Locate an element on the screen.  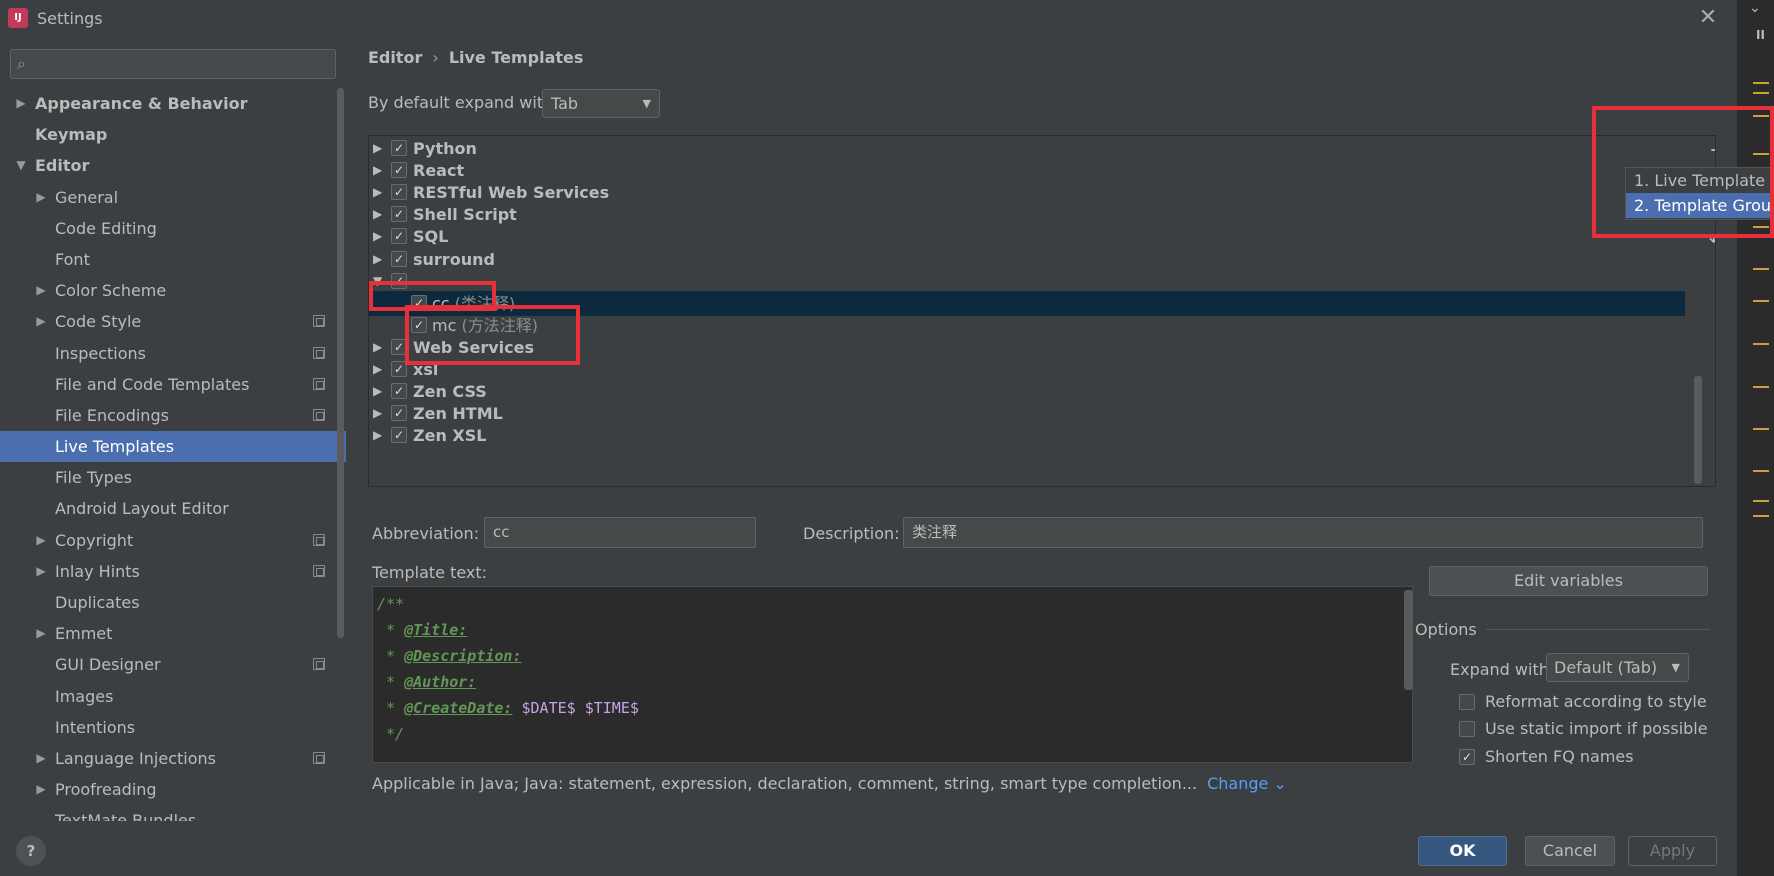
sidebar-item-label: Proofreading is located at coordinates (106, 790).